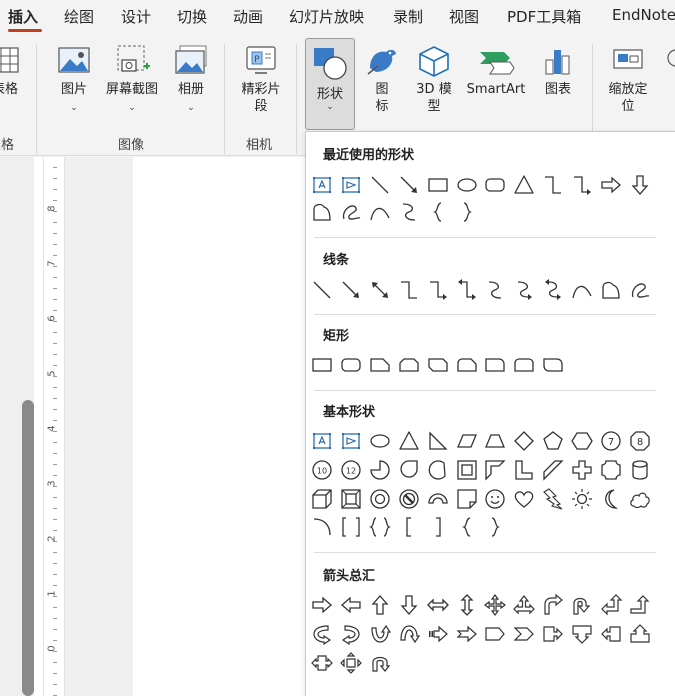 This screenshot has height=696, width=675. What do you see at coordinates (558, 71) in the screenshot?
I see `chart-button: 图表` at bounding box center [558, 71].